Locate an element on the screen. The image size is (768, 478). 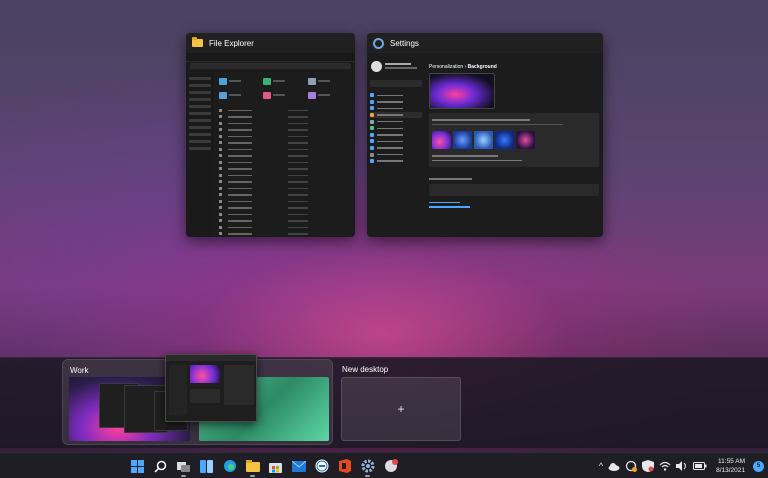
plus-icon: + is located at coordinates (401, 409).